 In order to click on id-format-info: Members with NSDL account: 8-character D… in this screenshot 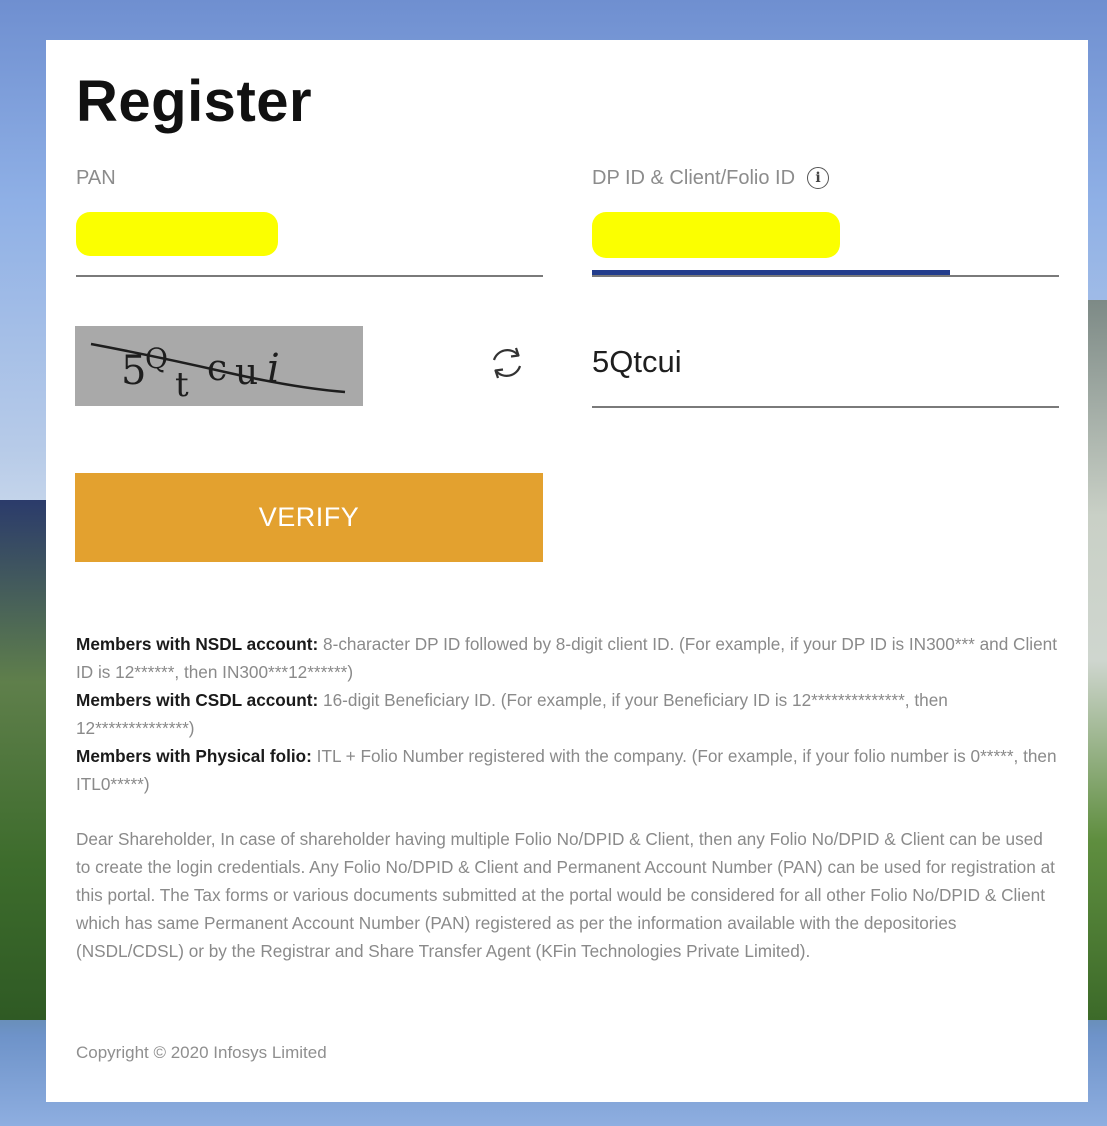, I will do `click(568, 714)`.